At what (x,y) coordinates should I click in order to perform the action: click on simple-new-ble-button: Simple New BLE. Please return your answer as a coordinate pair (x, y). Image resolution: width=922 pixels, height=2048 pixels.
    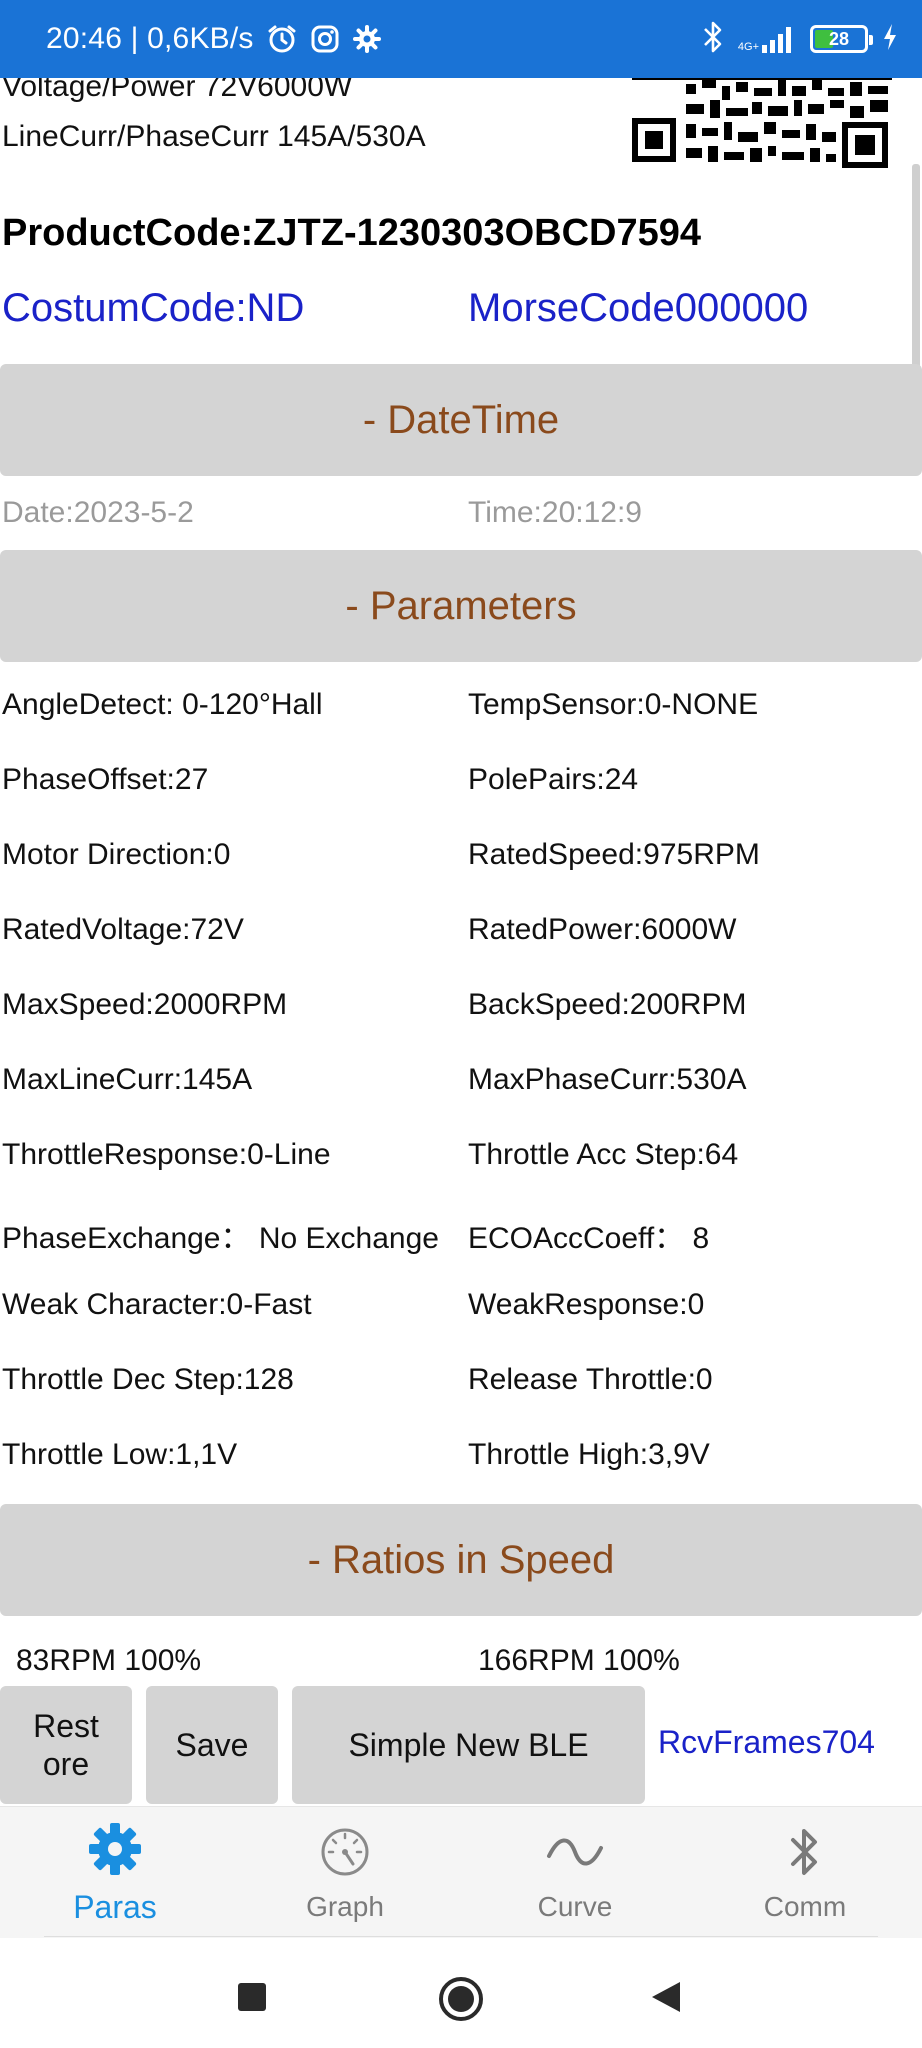
    Looking at the image, I should click on (468, 1745).